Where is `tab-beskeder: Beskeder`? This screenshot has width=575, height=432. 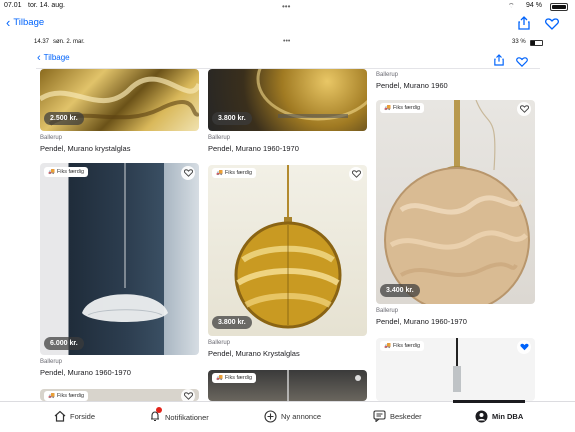 tab-beskeder: Beskeder is located at coordinates (397, 416).